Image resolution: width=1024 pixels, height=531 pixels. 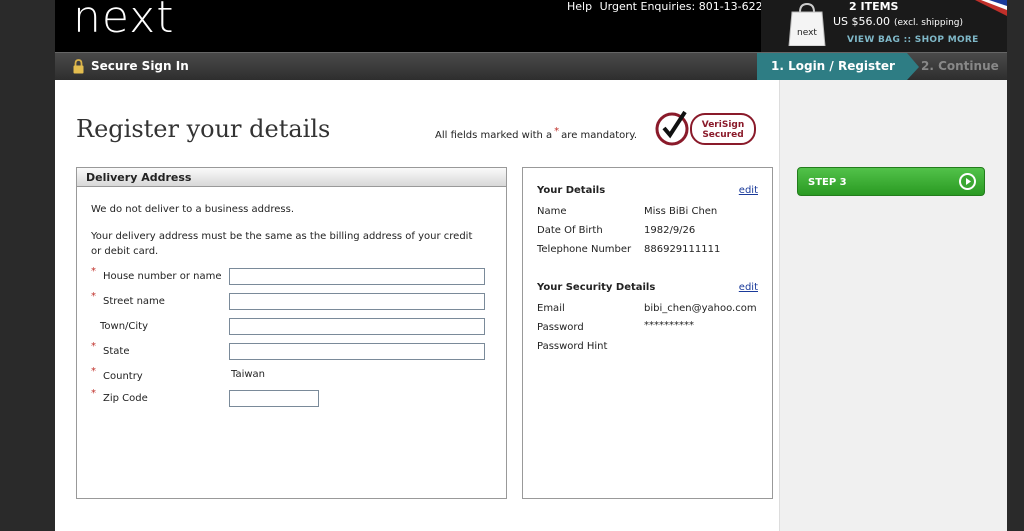 What do you see at coordinates (748, 190) in the screenshot?
I see `edit-details-link: edit` at bounding box center [748, 190].